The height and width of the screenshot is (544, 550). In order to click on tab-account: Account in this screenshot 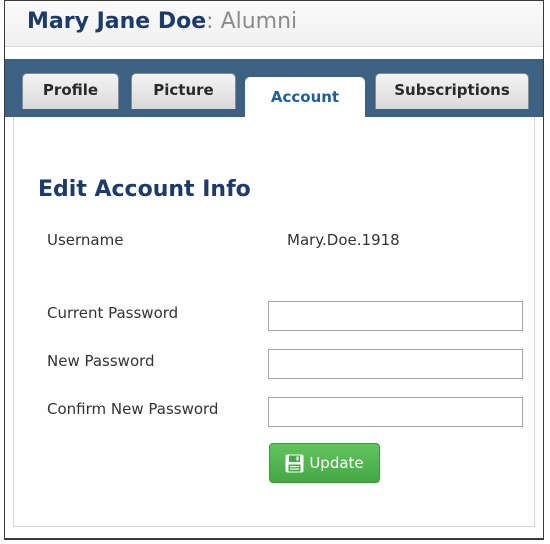, I will do `click(305, 97)`.